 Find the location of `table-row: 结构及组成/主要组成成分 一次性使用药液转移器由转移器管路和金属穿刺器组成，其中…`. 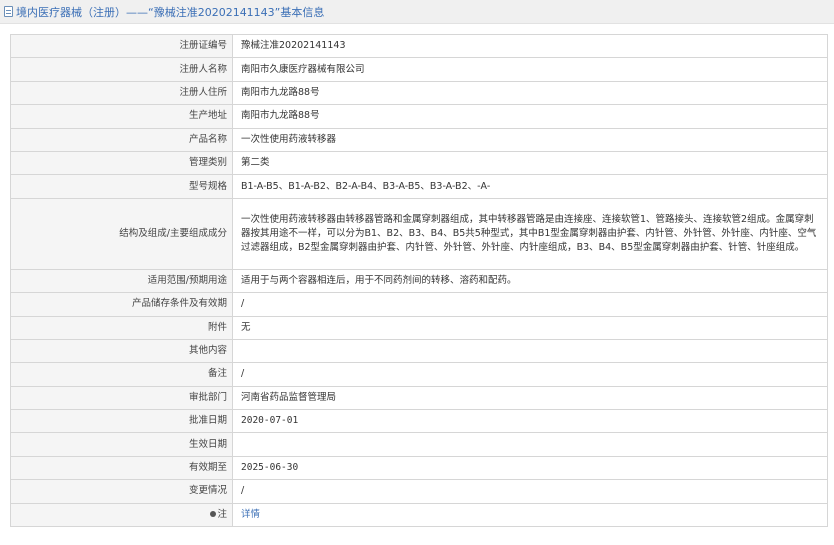

table-row: 结构及组成/主要组成成分 一次性使用药液转移器由转移器管路和金属穿刺器组成，其中… is located at coordinates (419, 233).